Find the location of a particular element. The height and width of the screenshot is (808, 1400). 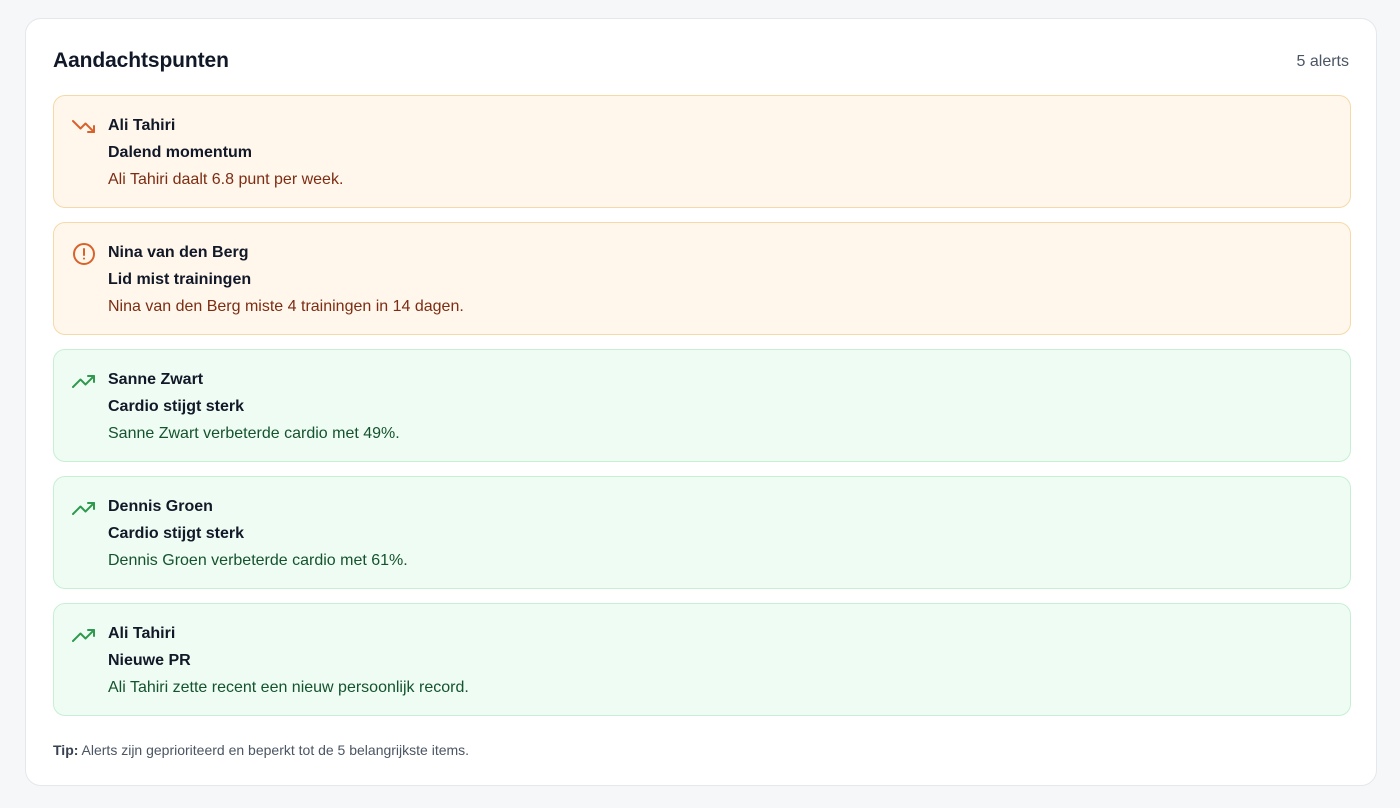

alert-member-name: Sanne Zwart is located at coordinates (156, 379).